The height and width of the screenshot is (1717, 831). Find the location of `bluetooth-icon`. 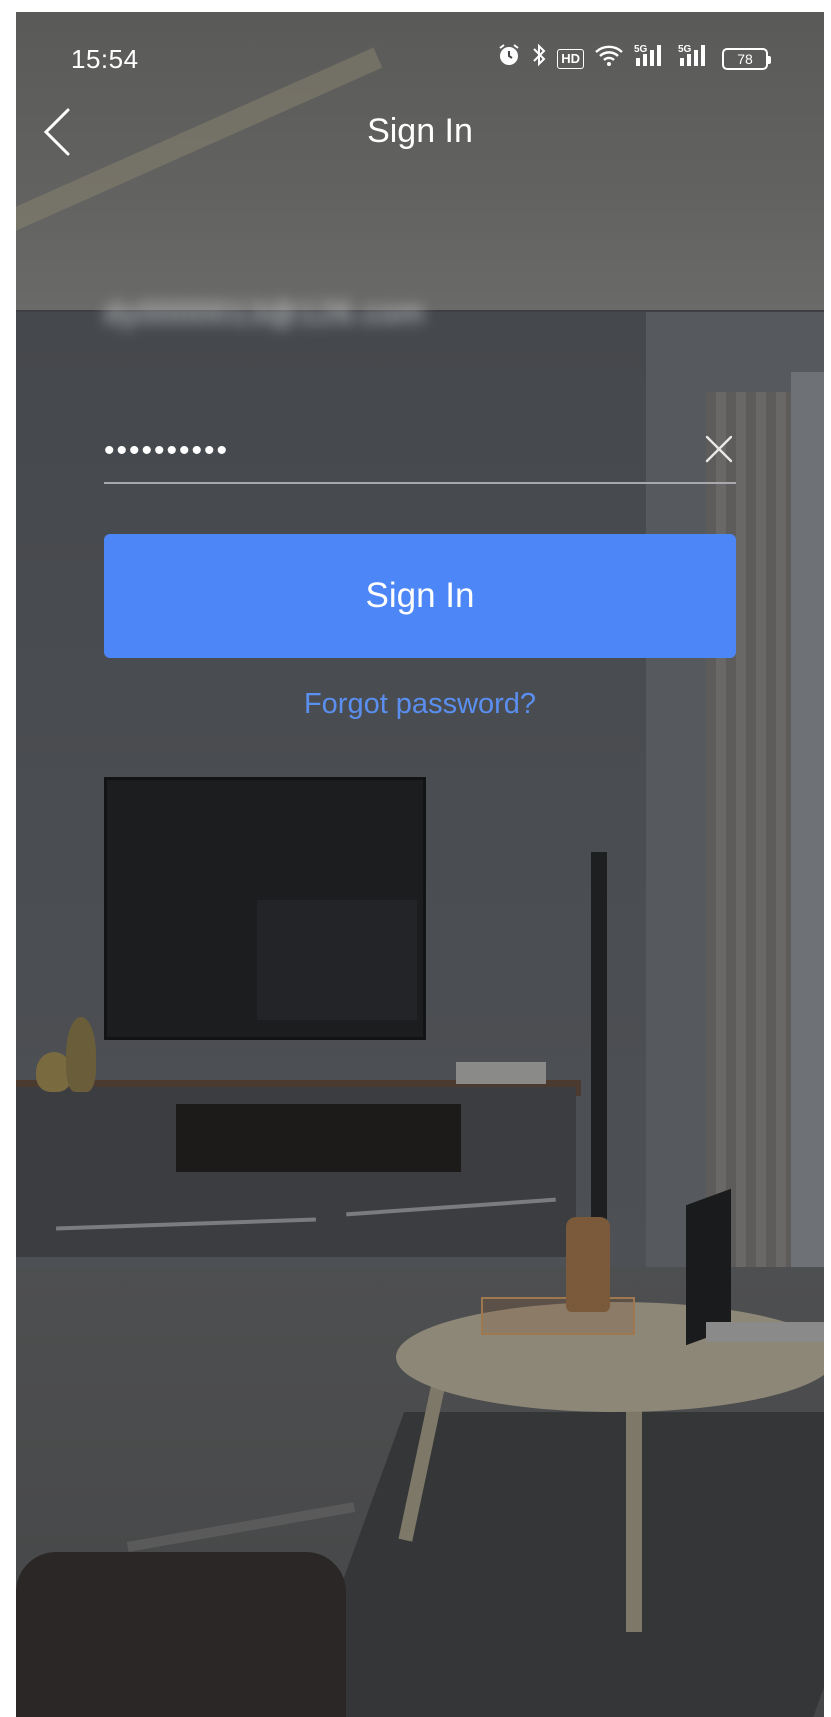

bluetooth-icon is located at coordinates (539, 58).